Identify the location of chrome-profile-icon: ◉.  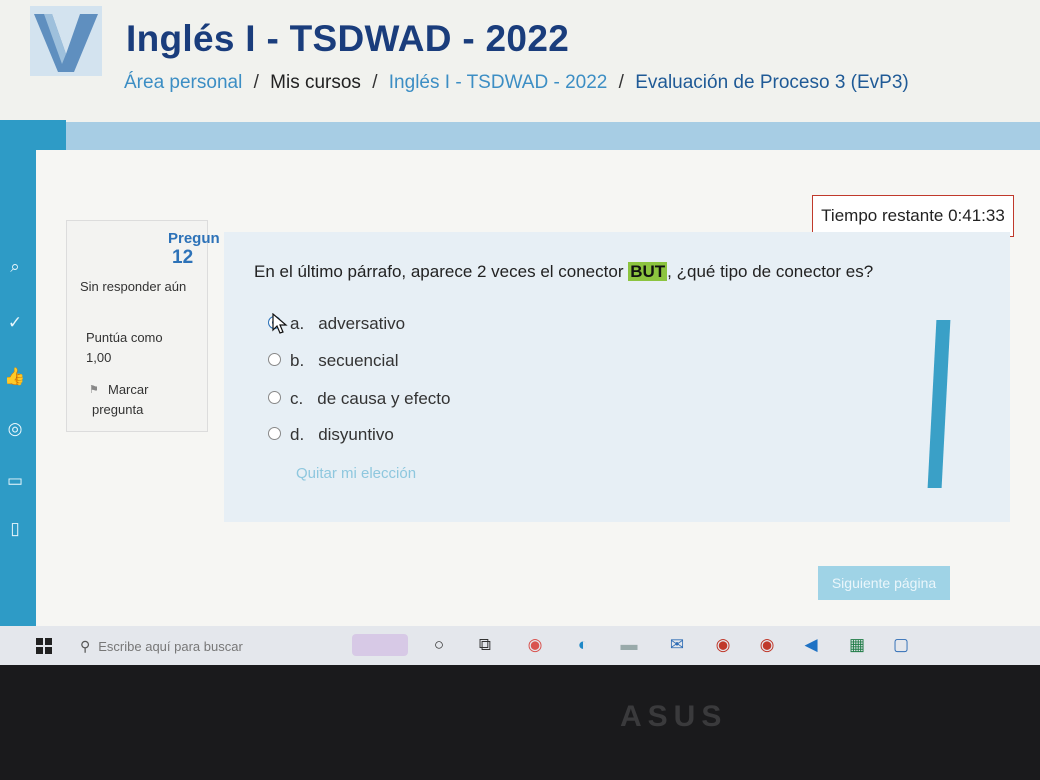
(723, 645).